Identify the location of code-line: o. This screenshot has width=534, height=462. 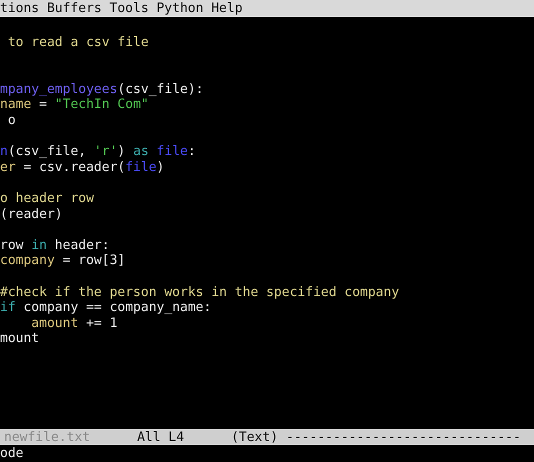
(11, 120).